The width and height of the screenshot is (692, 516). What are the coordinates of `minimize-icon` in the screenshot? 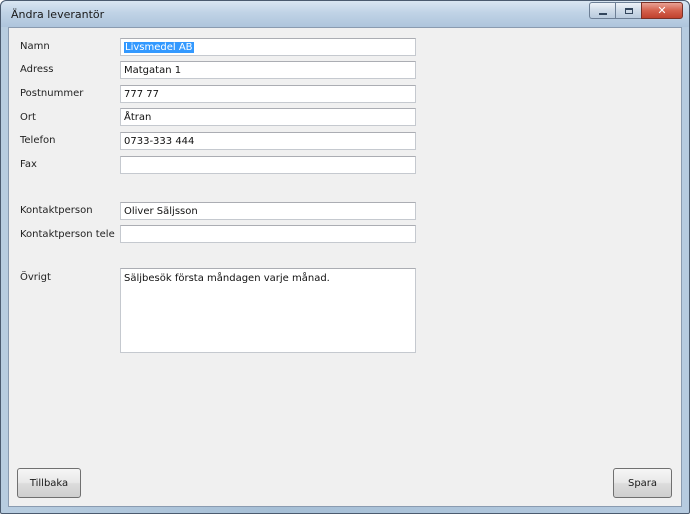 It's located at (602, 13).